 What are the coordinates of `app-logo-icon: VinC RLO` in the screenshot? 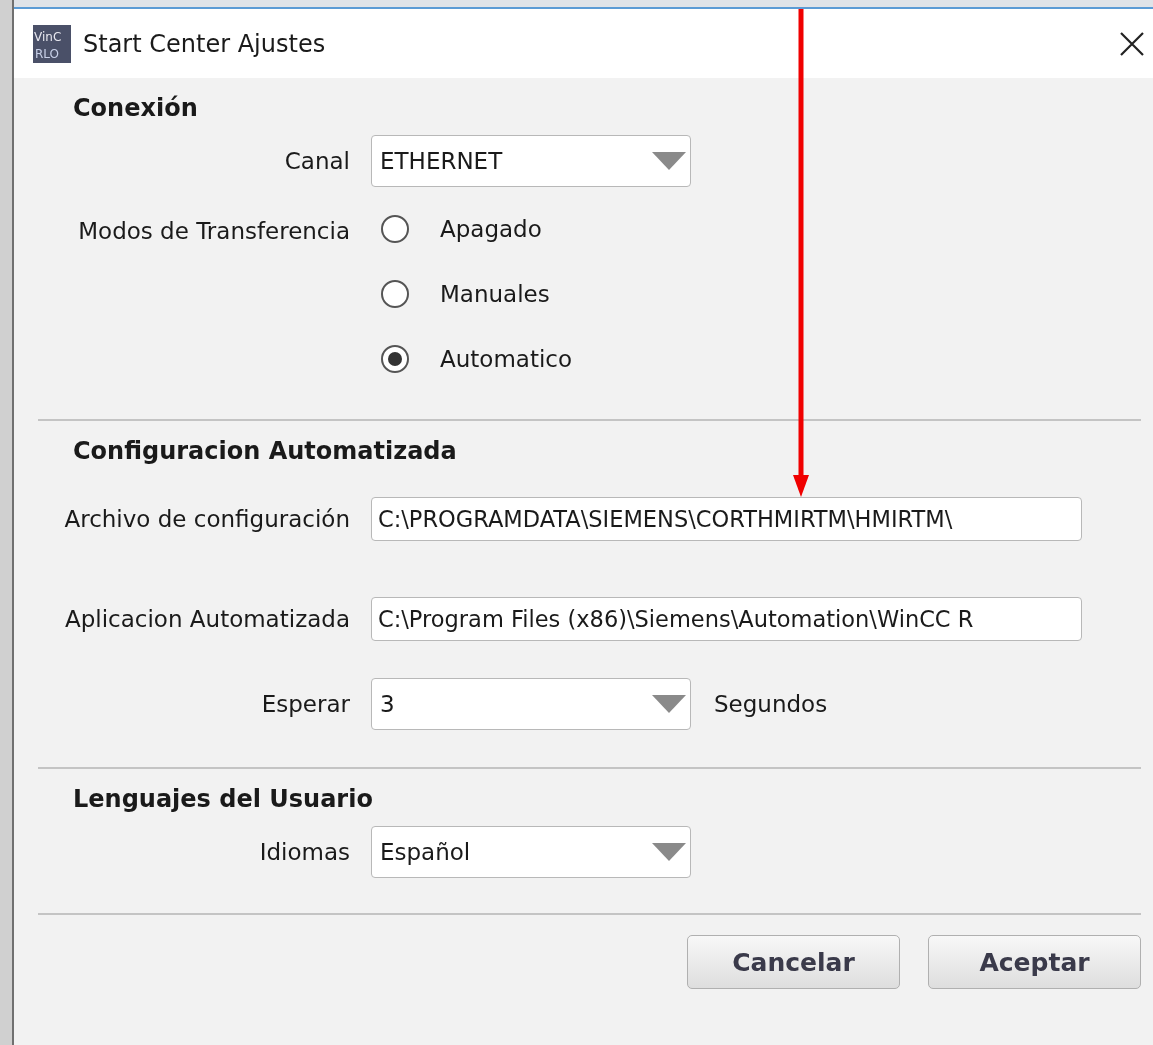 It's located at (52, 43).